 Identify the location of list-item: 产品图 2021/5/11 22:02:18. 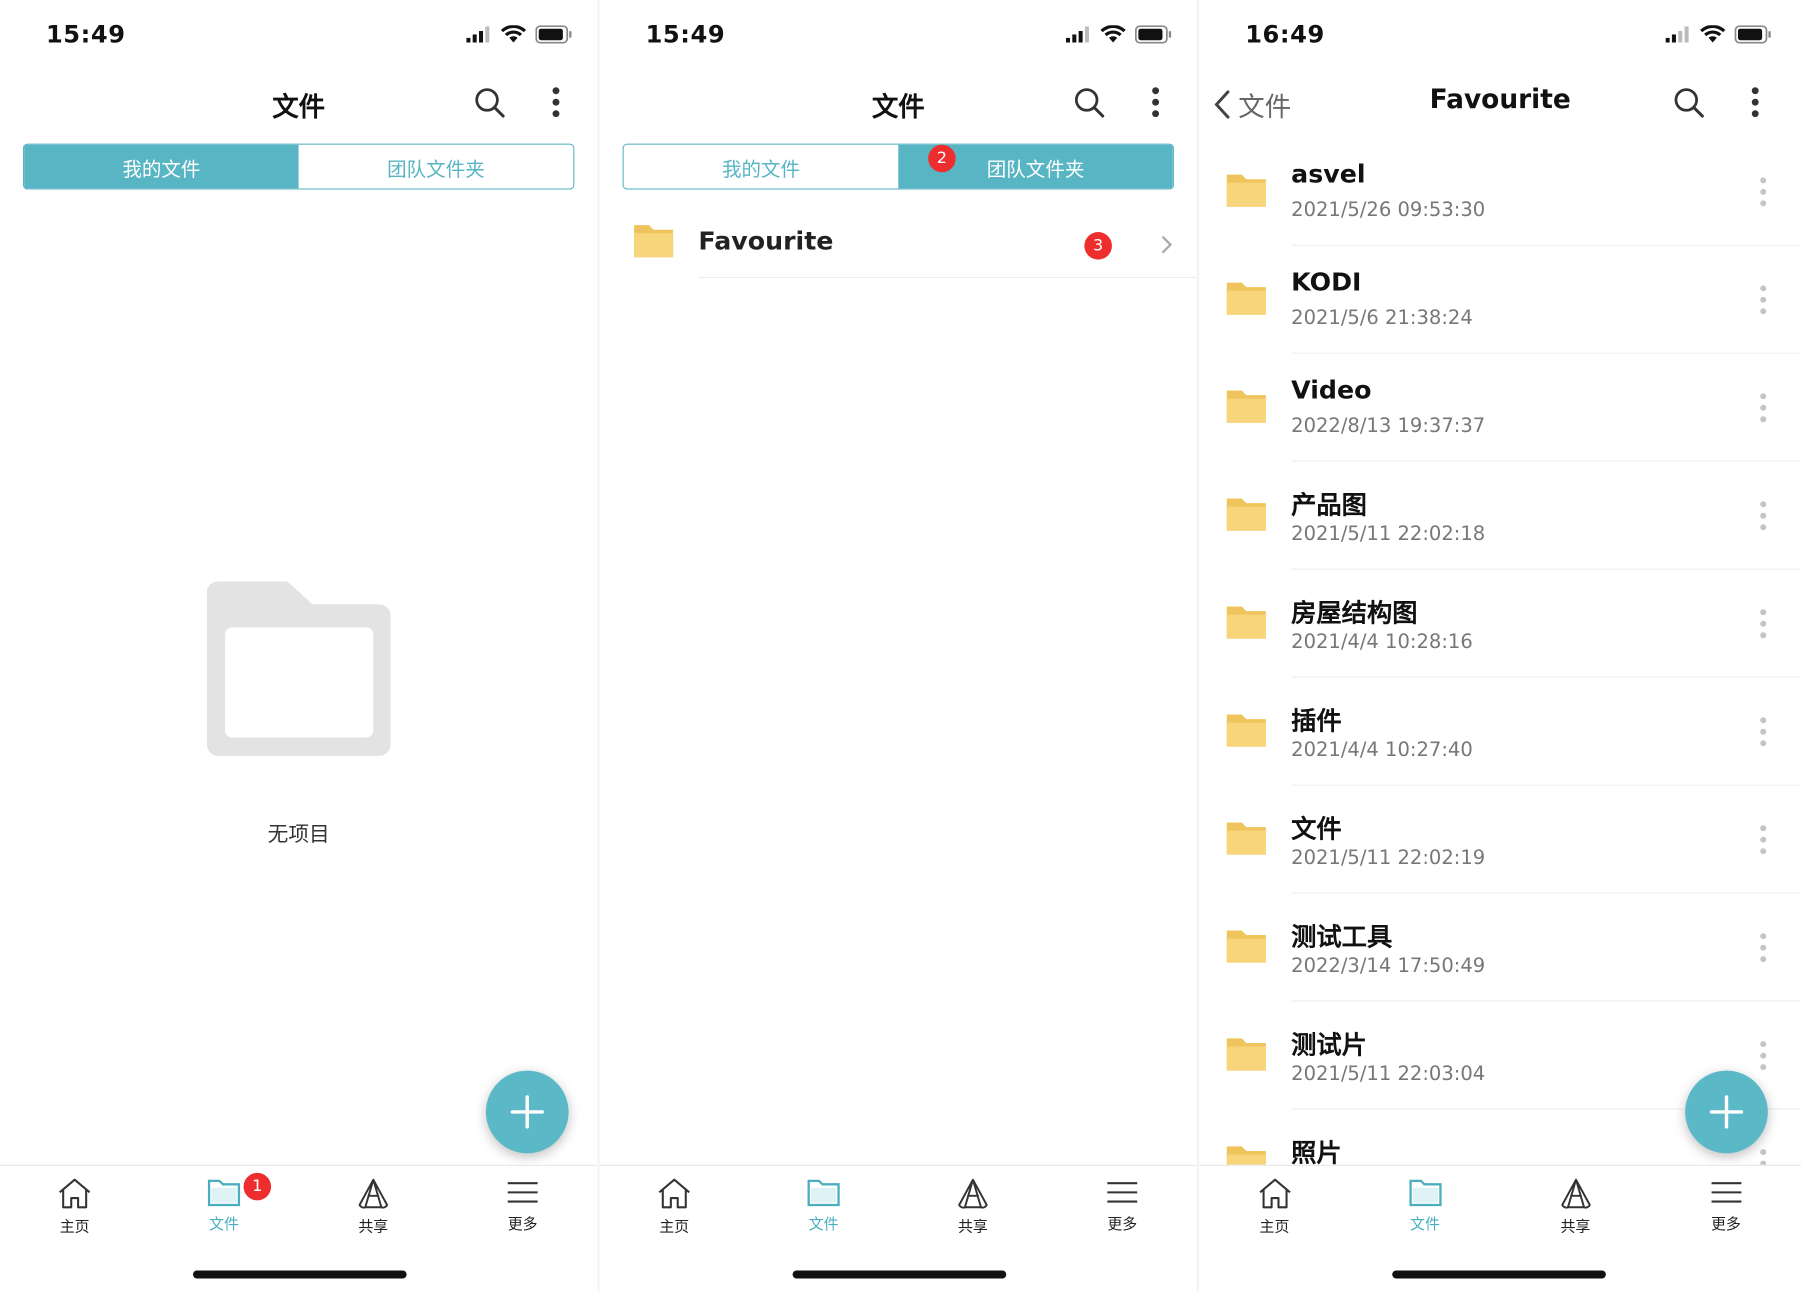
(1500, 516).